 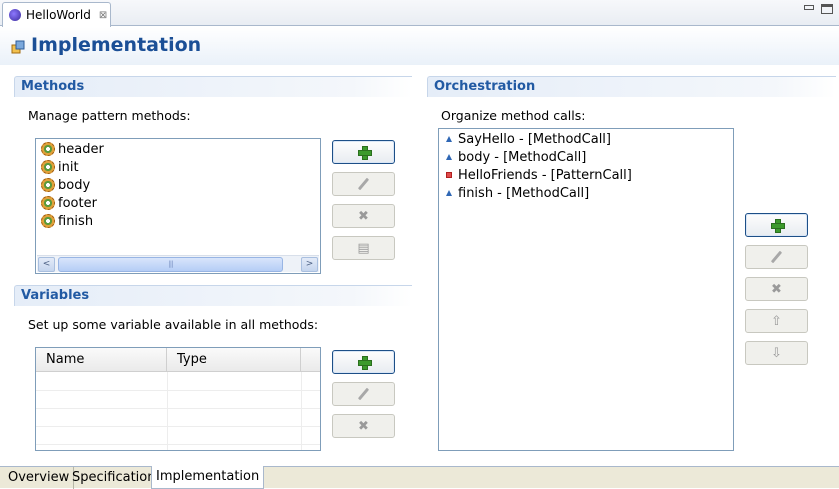 What do you see at coordinates (109, 115) in the screenshot?
I see `methods-description: Manage pattern methods:` at bounding box center [109, 115].